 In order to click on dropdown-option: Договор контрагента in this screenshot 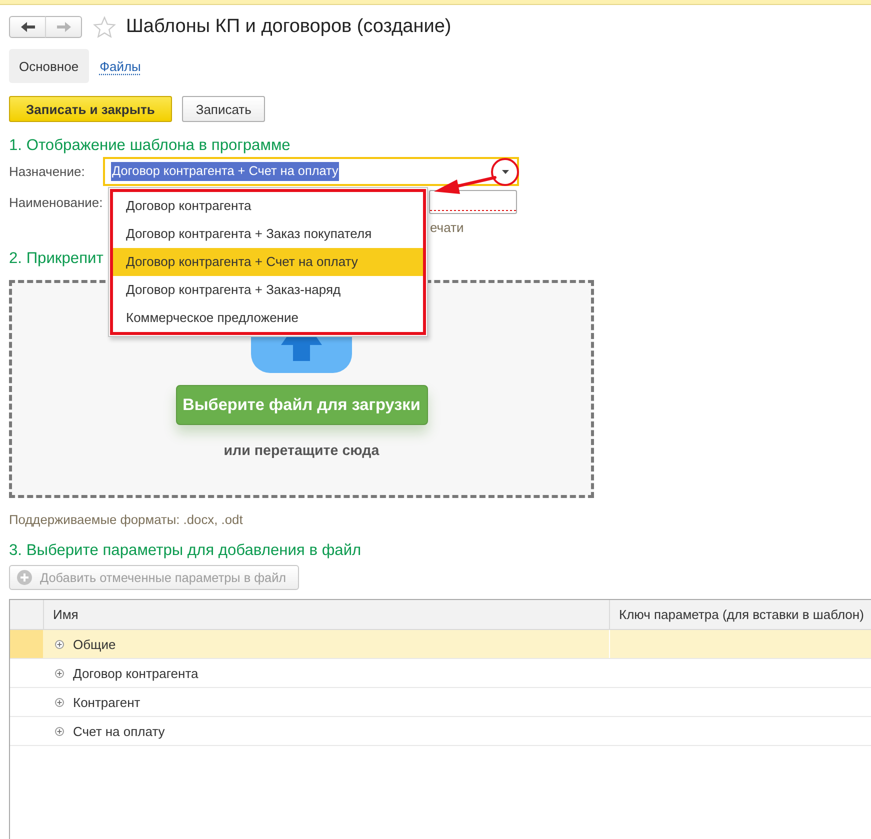, I will do `click(268, 206)`.